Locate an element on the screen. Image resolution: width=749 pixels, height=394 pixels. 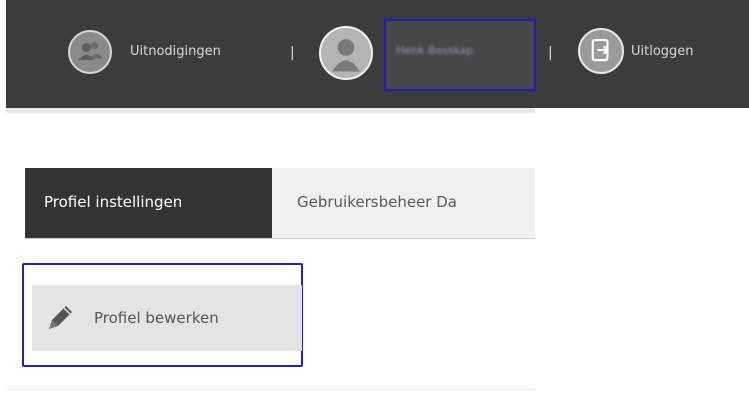
edit-profile-highlight: Profiel bewerken is located at coordinates (162, 315).